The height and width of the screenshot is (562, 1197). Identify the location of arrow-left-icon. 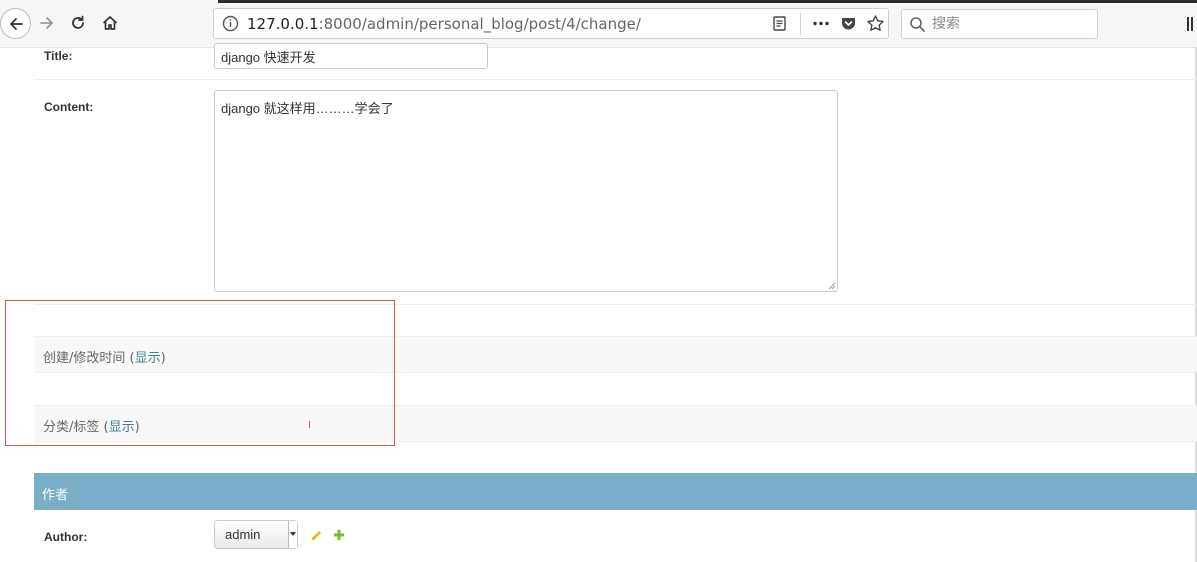
(16, 23).